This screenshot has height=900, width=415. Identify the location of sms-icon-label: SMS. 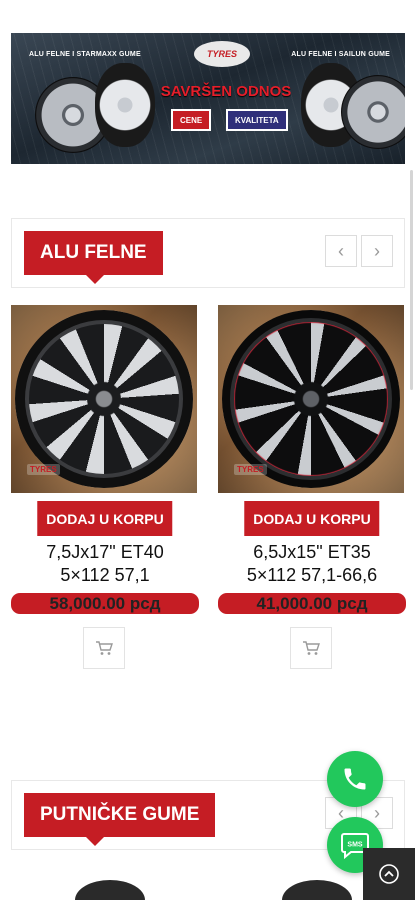
(355, 845).